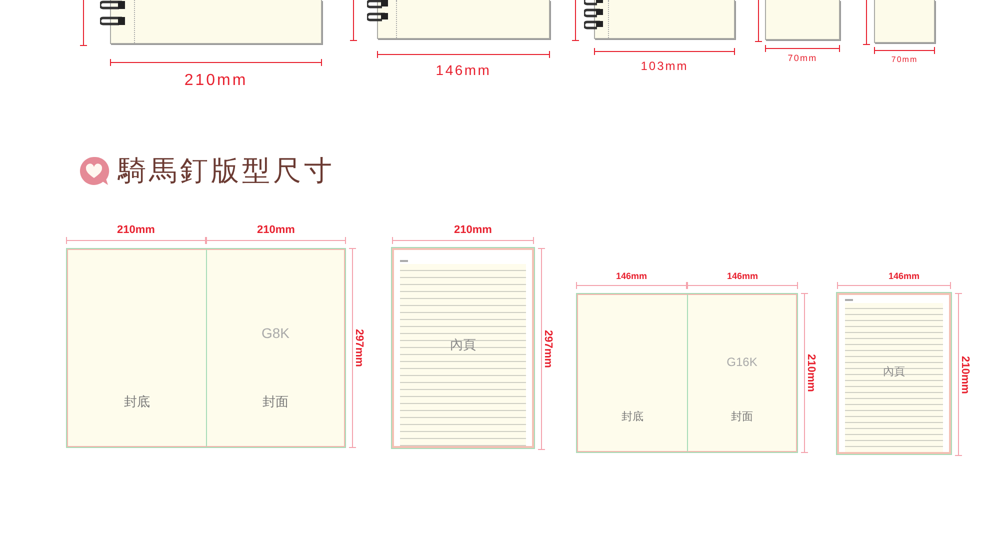 This screenshot has width=1000, height=540. What do you see at coordinates (275, 333) in the screenshot?
I see `size-label: G8K` at bounding box center [275, 333].